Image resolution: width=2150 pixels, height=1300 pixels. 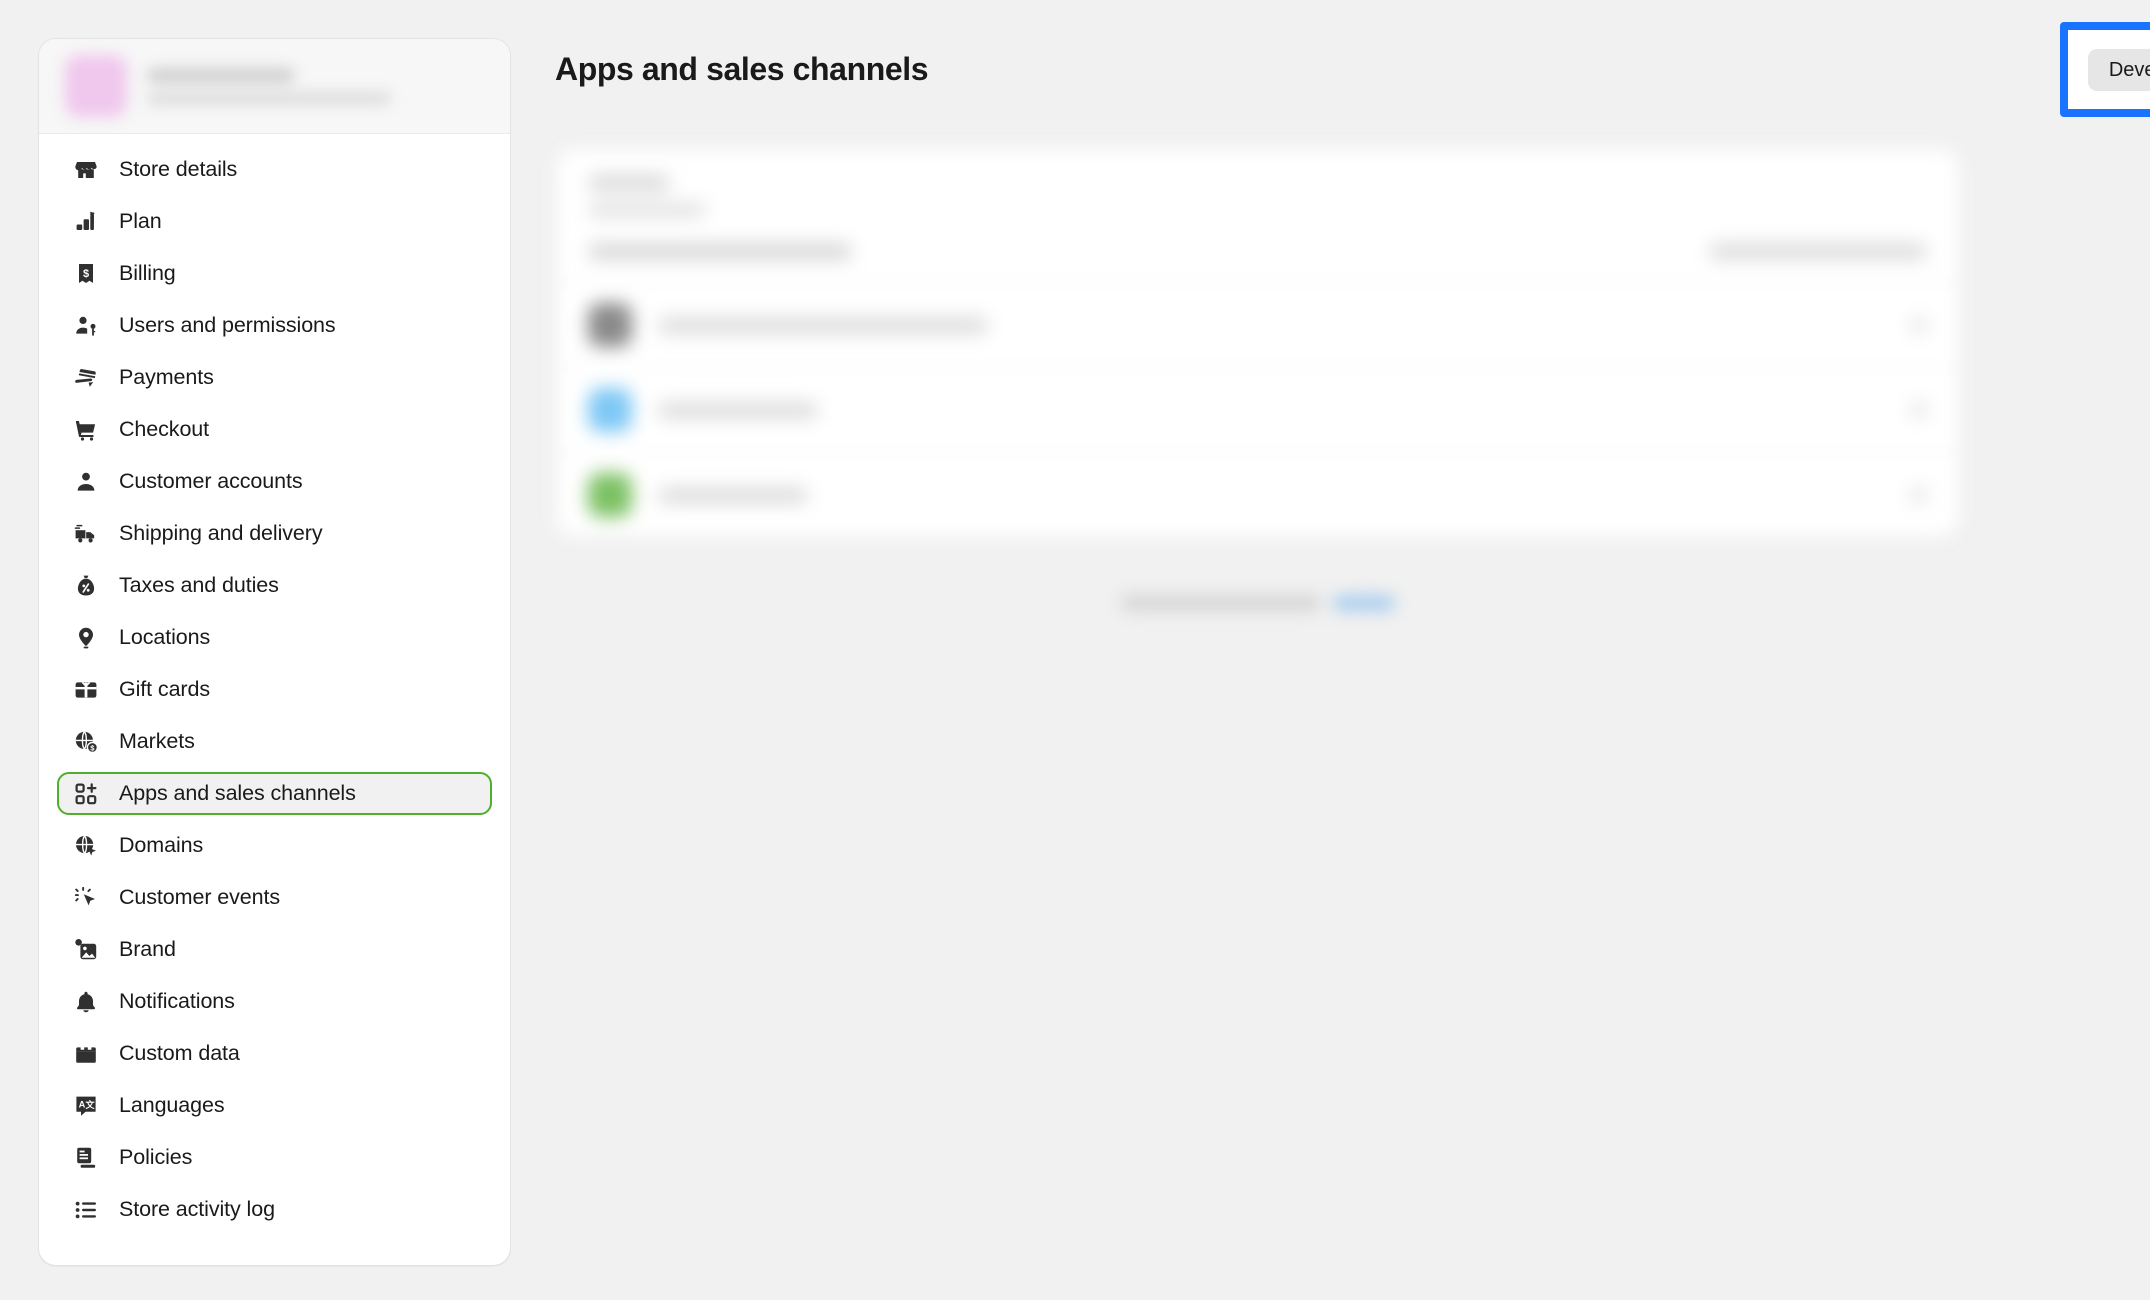 I want to click on sidebar-item-payments: Payments, so click(x=274, y=377).